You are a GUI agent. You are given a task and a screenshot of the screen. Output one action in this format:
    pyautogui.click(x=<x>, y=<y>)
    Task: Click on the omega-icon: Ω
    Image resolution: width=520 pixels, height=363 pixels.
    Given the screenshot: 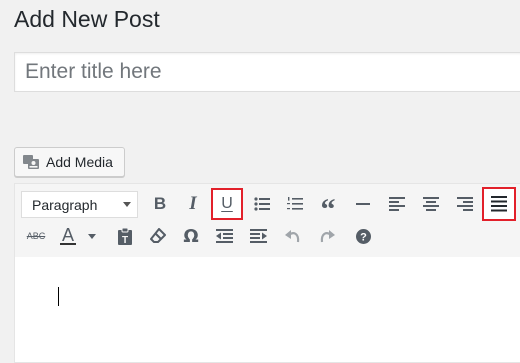 What is the action you would take?
    pyautogui.click(x=191, y=236)
    